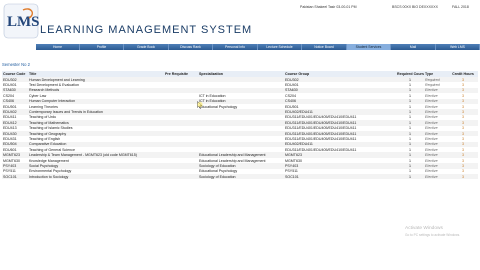 The width and height of the screenshot is (480, 270). Describe the element at coordinates (102, 47) in the screenshot. I see `nav-profile: Profile` at that location.